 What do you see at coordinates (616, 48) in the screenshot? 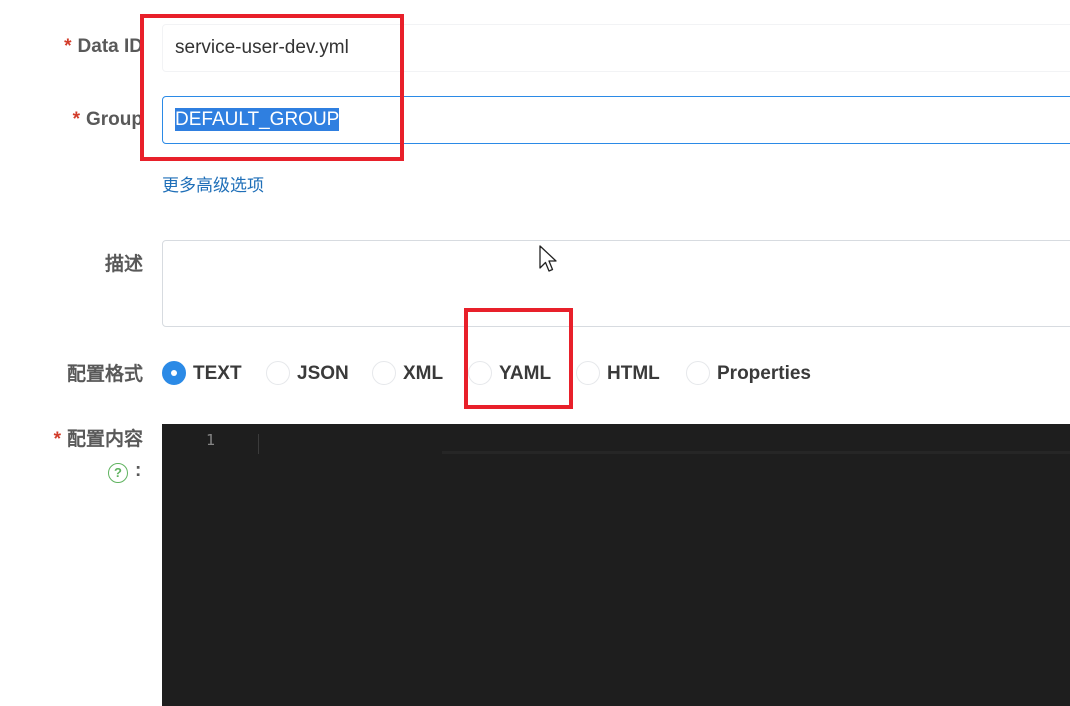
I see `data-id-input: service-user-dev.yml` at bounding box center [616, 48].